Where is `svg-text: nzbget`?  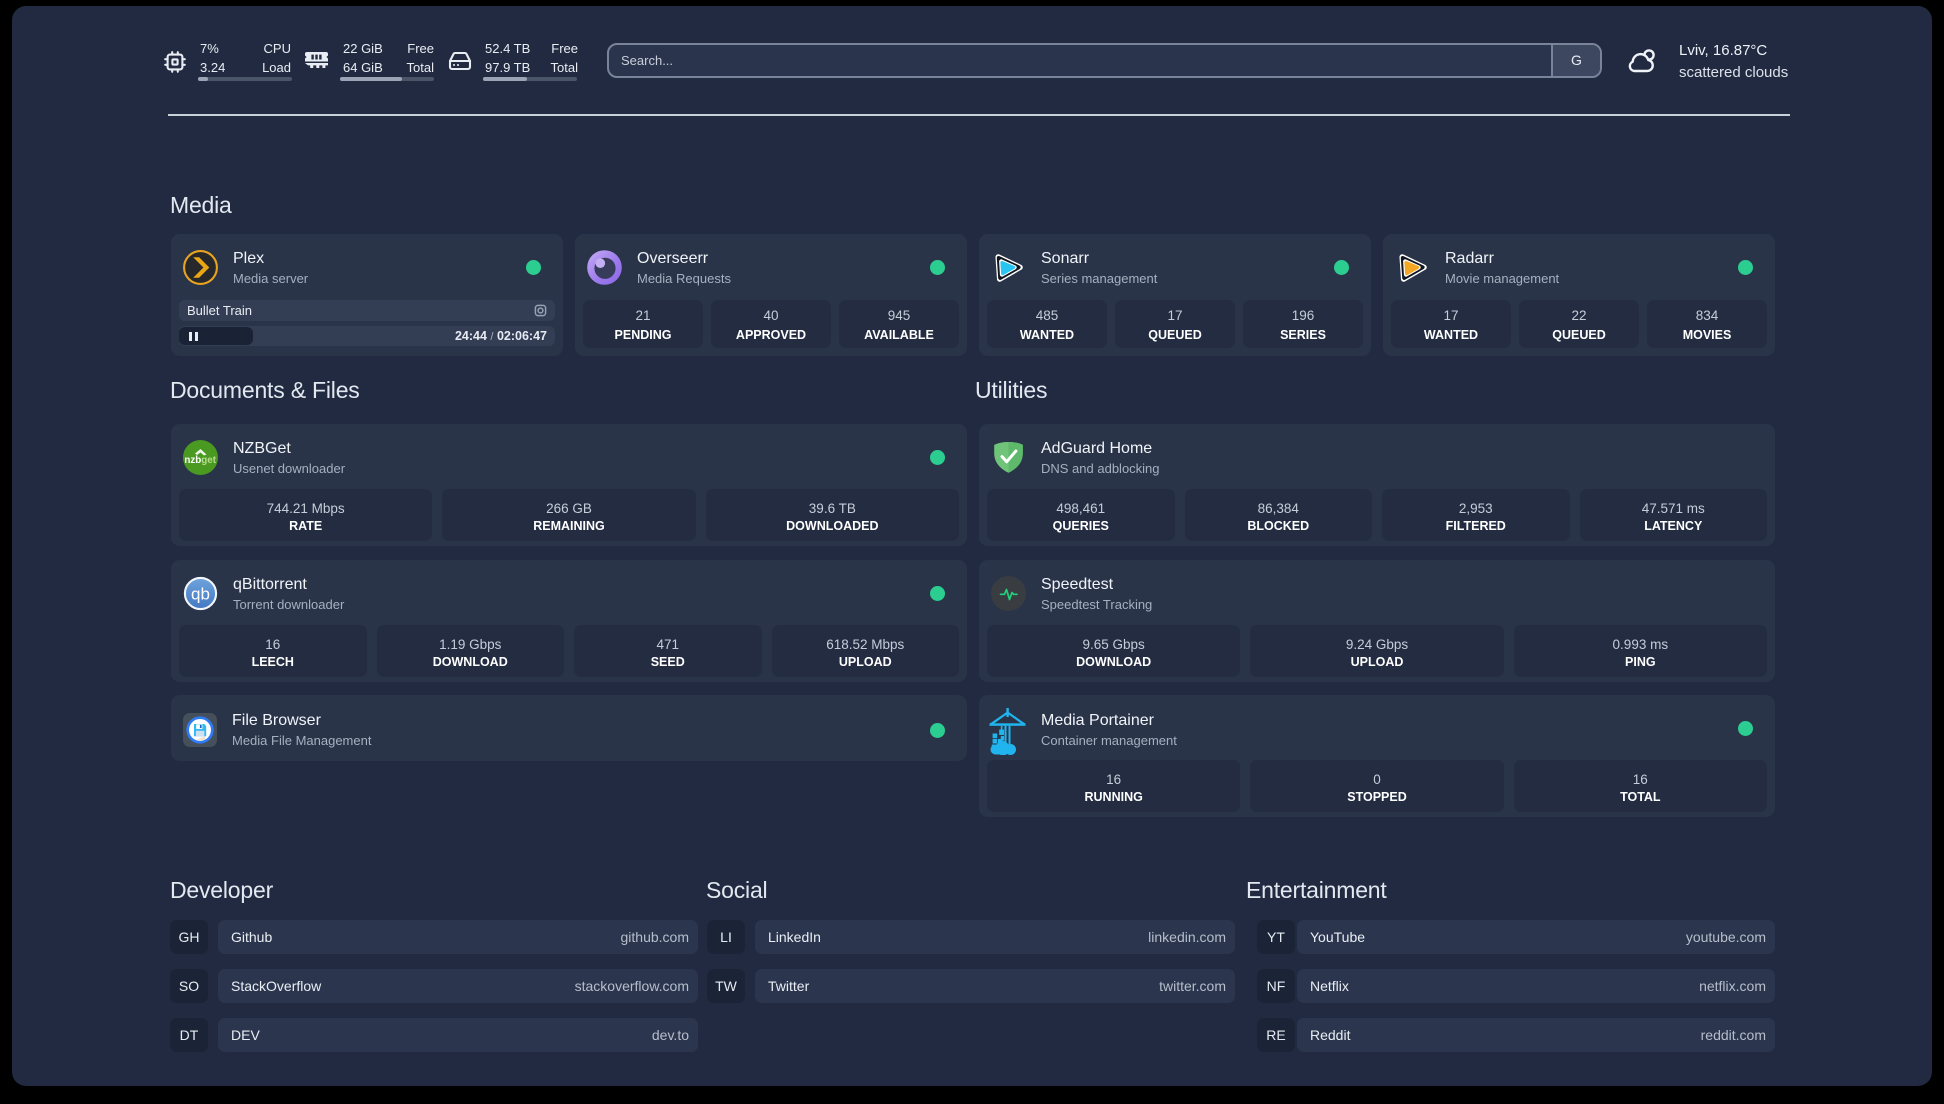
svg-text: nzbget is located at coordinates (200, 460).